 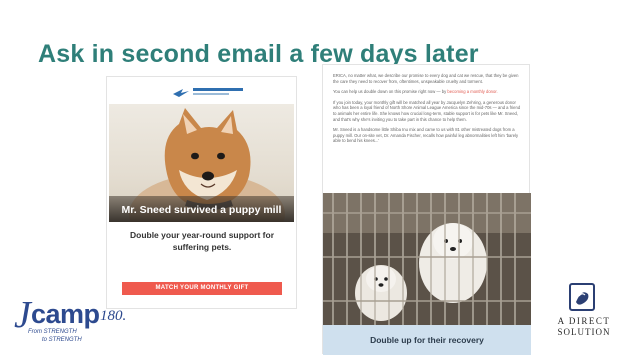 What do you see at coordinates (201, 163) in the screenshot?
I see `dog-photo: Mr. Sneed survived a puppy mill` at bounding box center [201, 163].